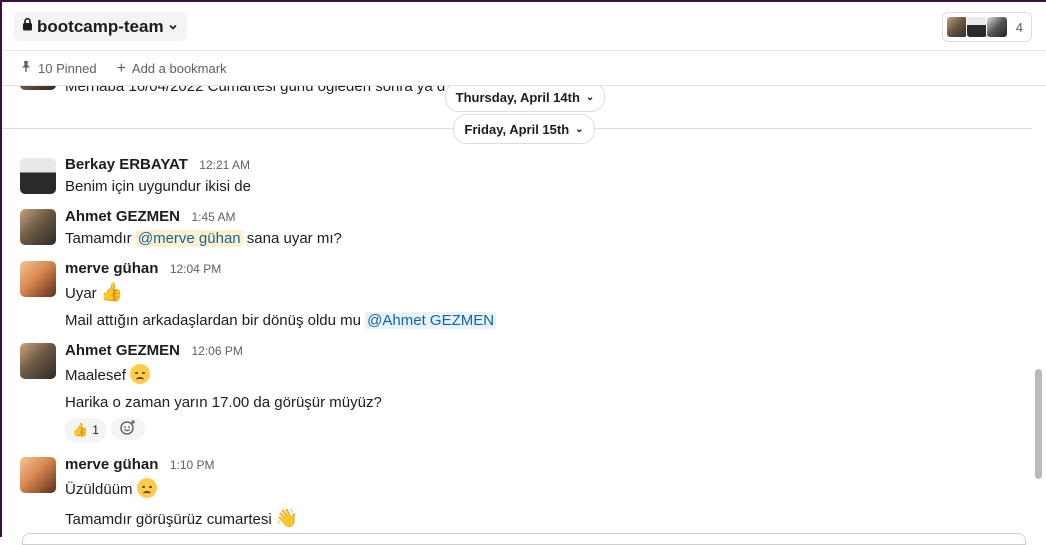  I want to click on message-text: Tamamdır görüşürüz cumartesi 👋, so click(181, 518).